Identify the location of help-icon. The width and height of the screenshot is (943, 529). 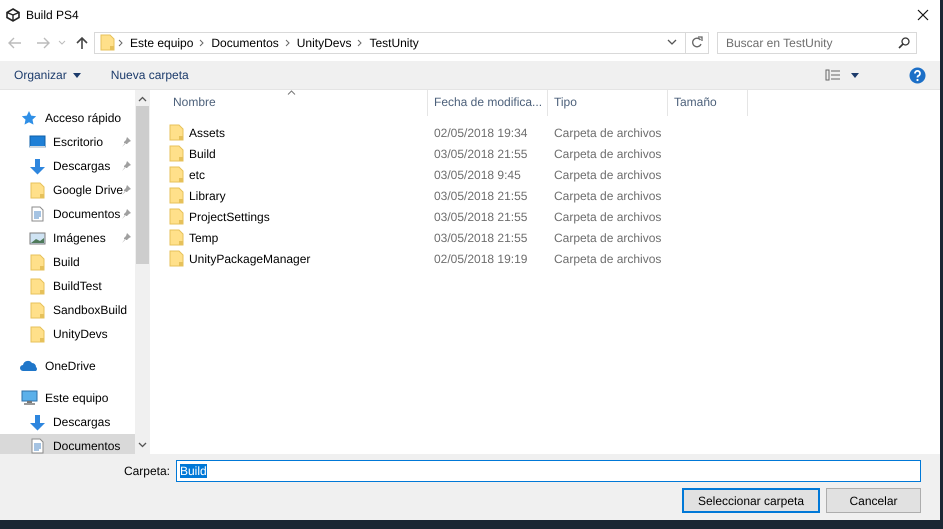
(917, 75).